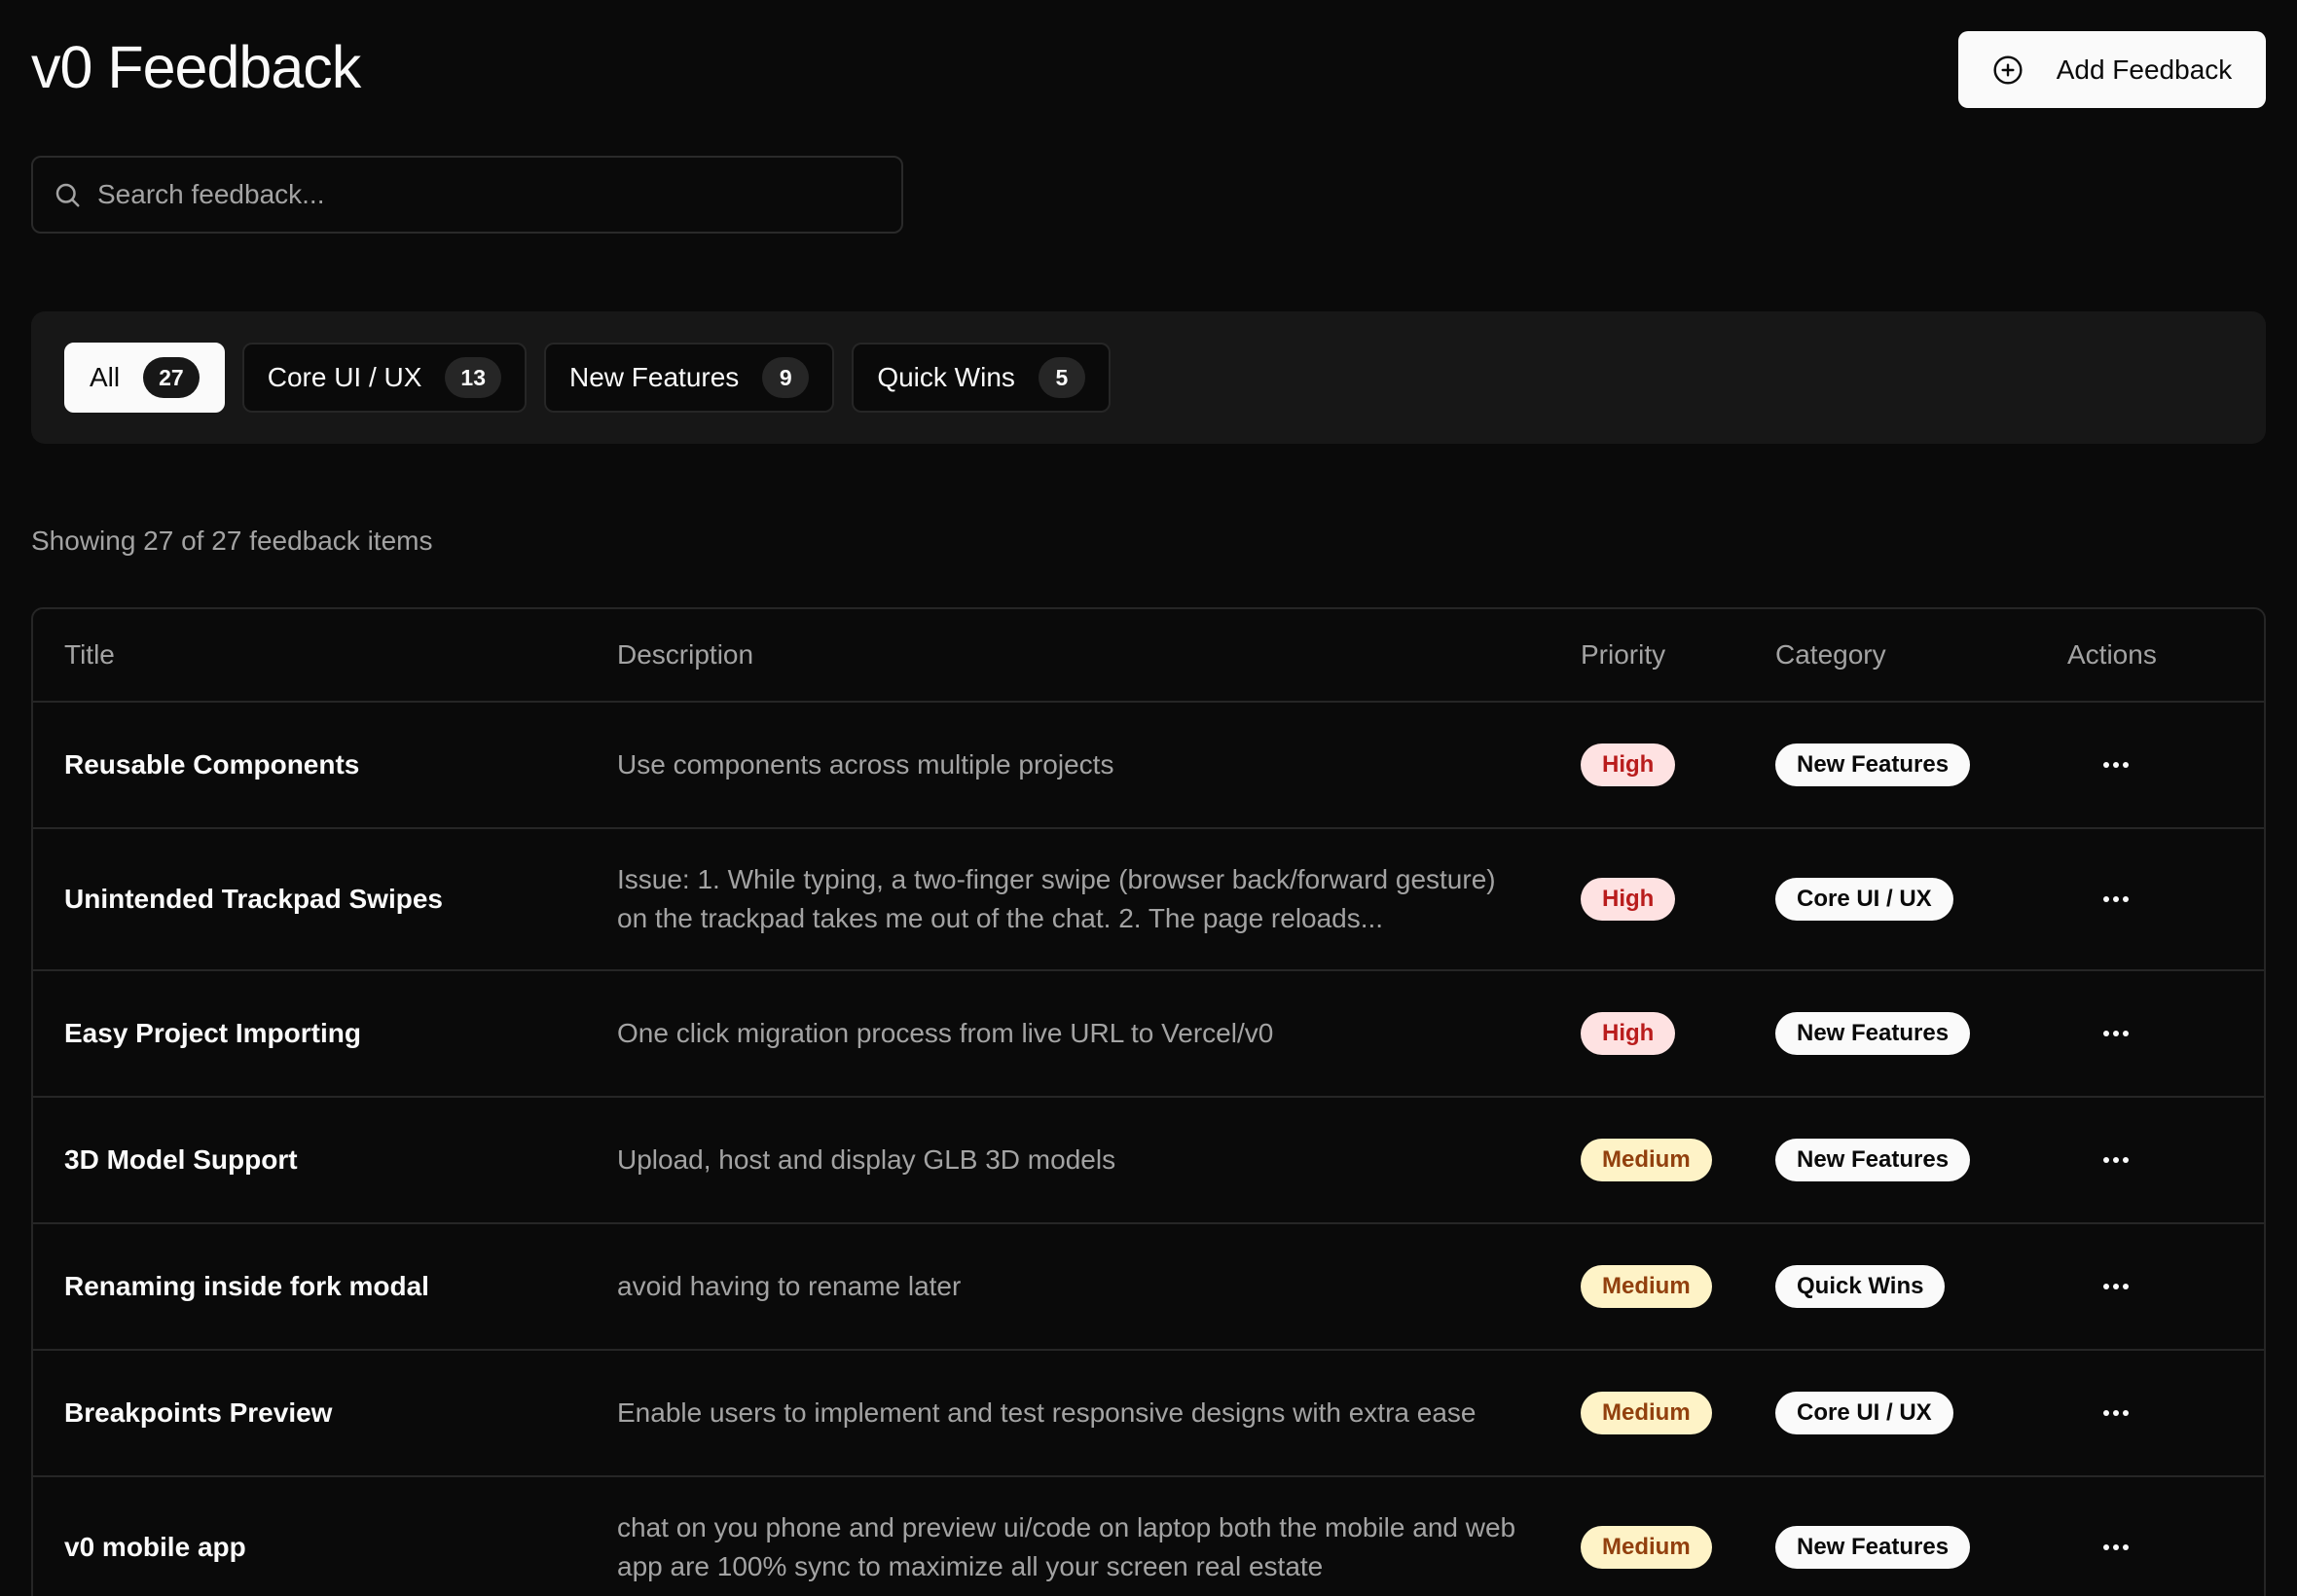 The height and width of the screenshot is (1596, 2297). I want to click on row-title: Easy Project Importing, so click(212, 1033).